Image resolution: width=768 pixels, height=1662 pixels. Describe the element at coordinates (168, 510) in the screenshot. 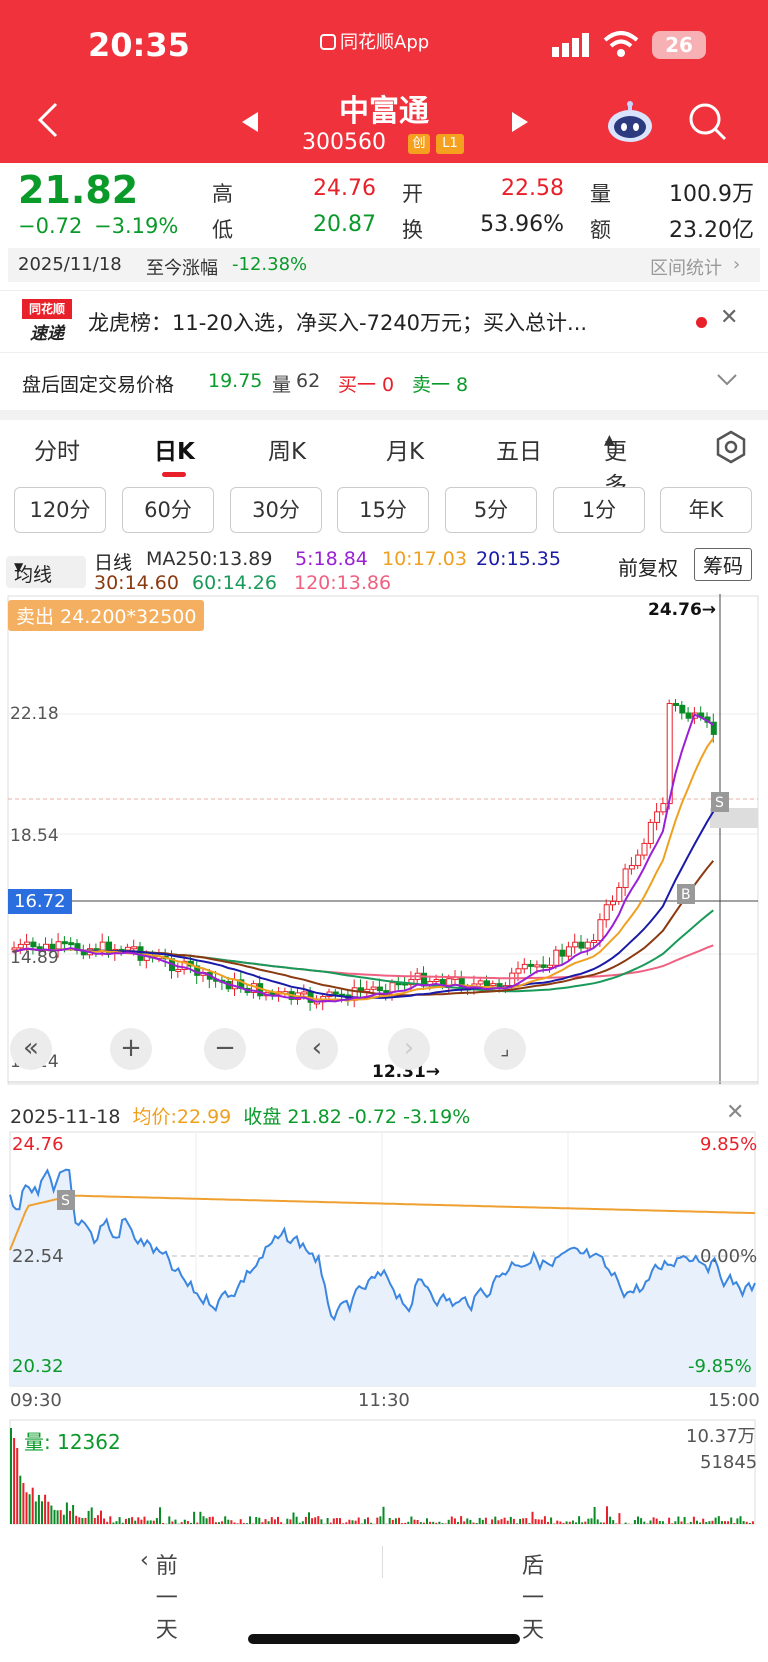

I see `period-60min: 60分` at that location.